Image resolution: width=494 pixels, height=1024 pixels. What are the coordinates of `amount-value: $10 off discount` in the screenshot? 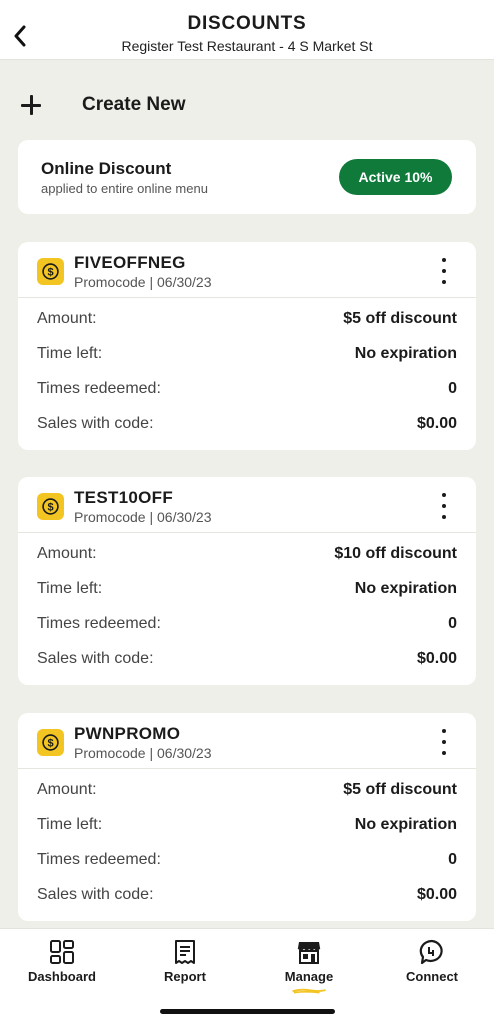 It's located at (395, 553).